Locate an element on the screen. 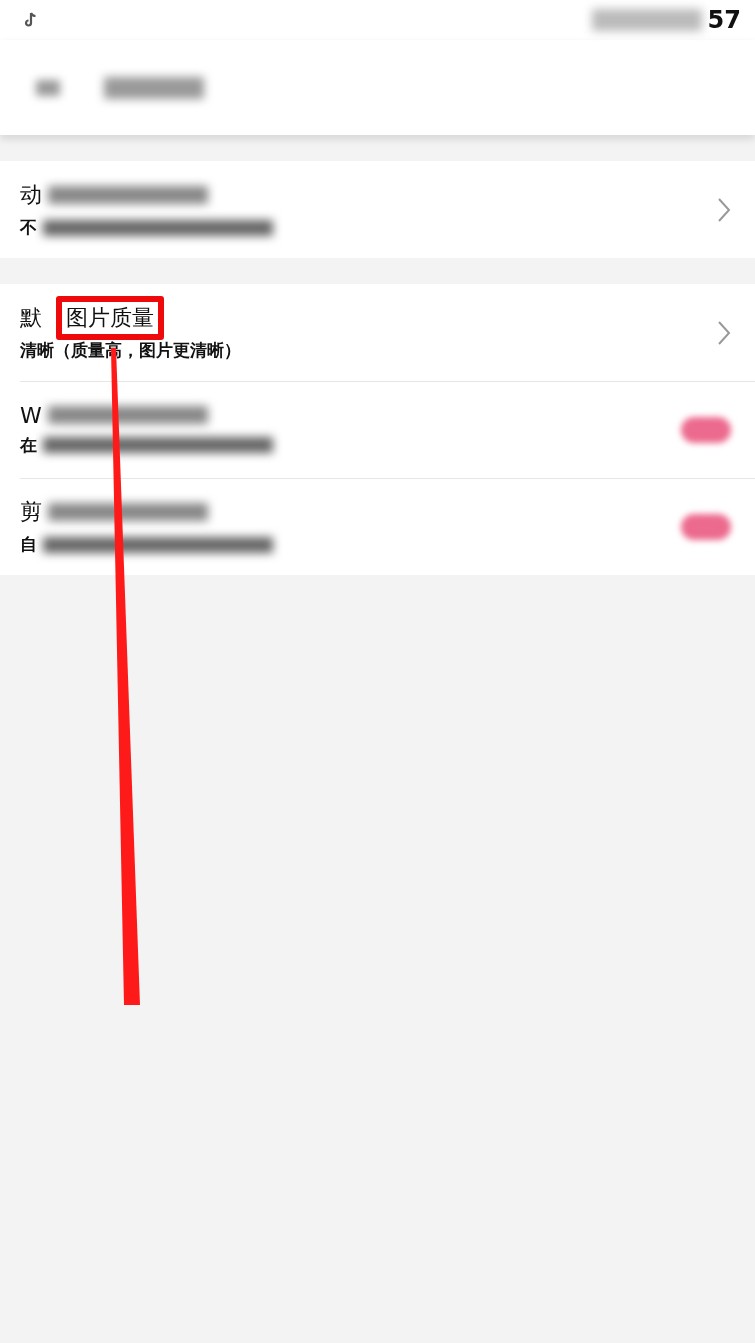  back-icon is located at coordinates (48, 87).